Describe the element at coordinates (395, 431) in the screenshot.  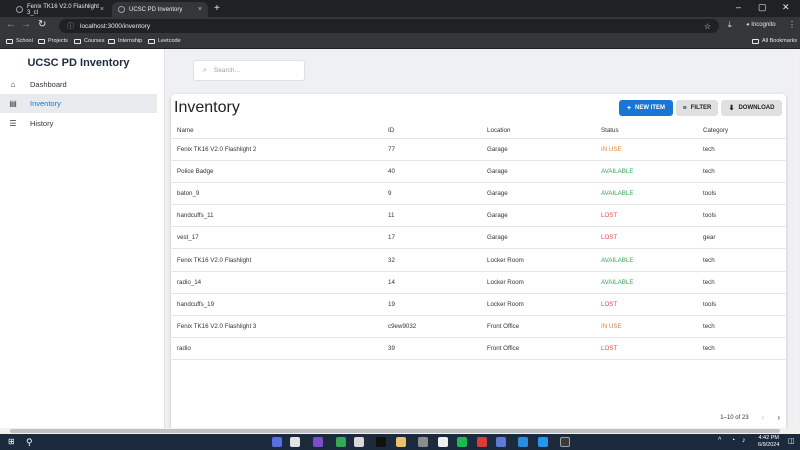
I see `scrollbar-thumb` at that location.